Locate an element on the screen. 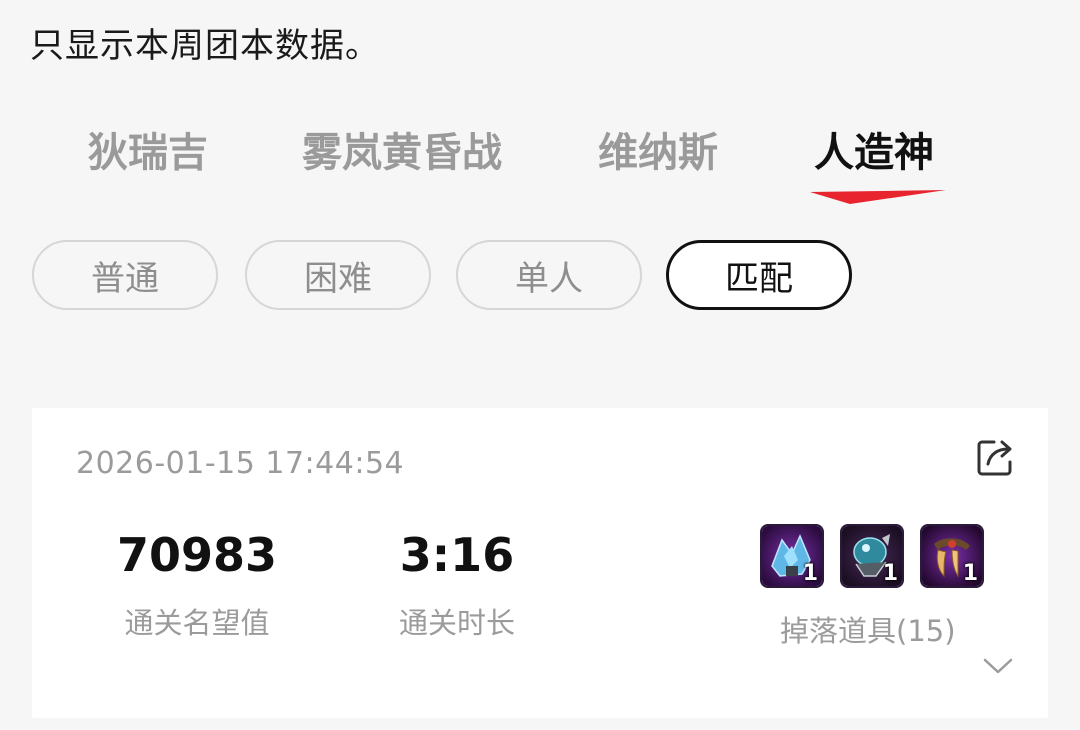  chip-hard: 困难 is located at coordinates (338, 275).